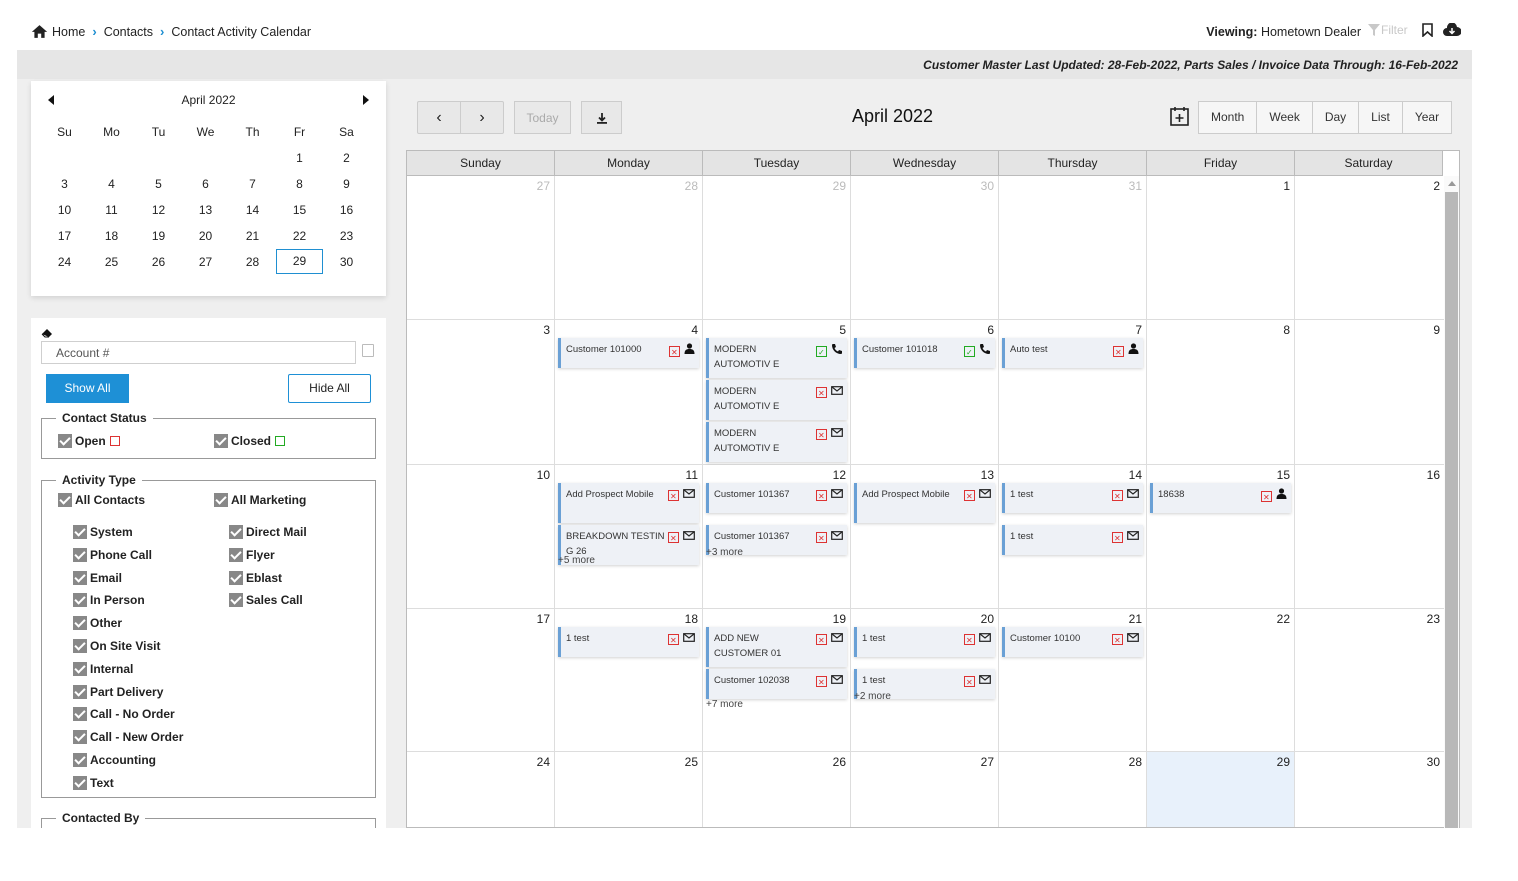  Describe the element at coordinates (1135, 475) in the screenshot. I see `day-number: 14` at that location.